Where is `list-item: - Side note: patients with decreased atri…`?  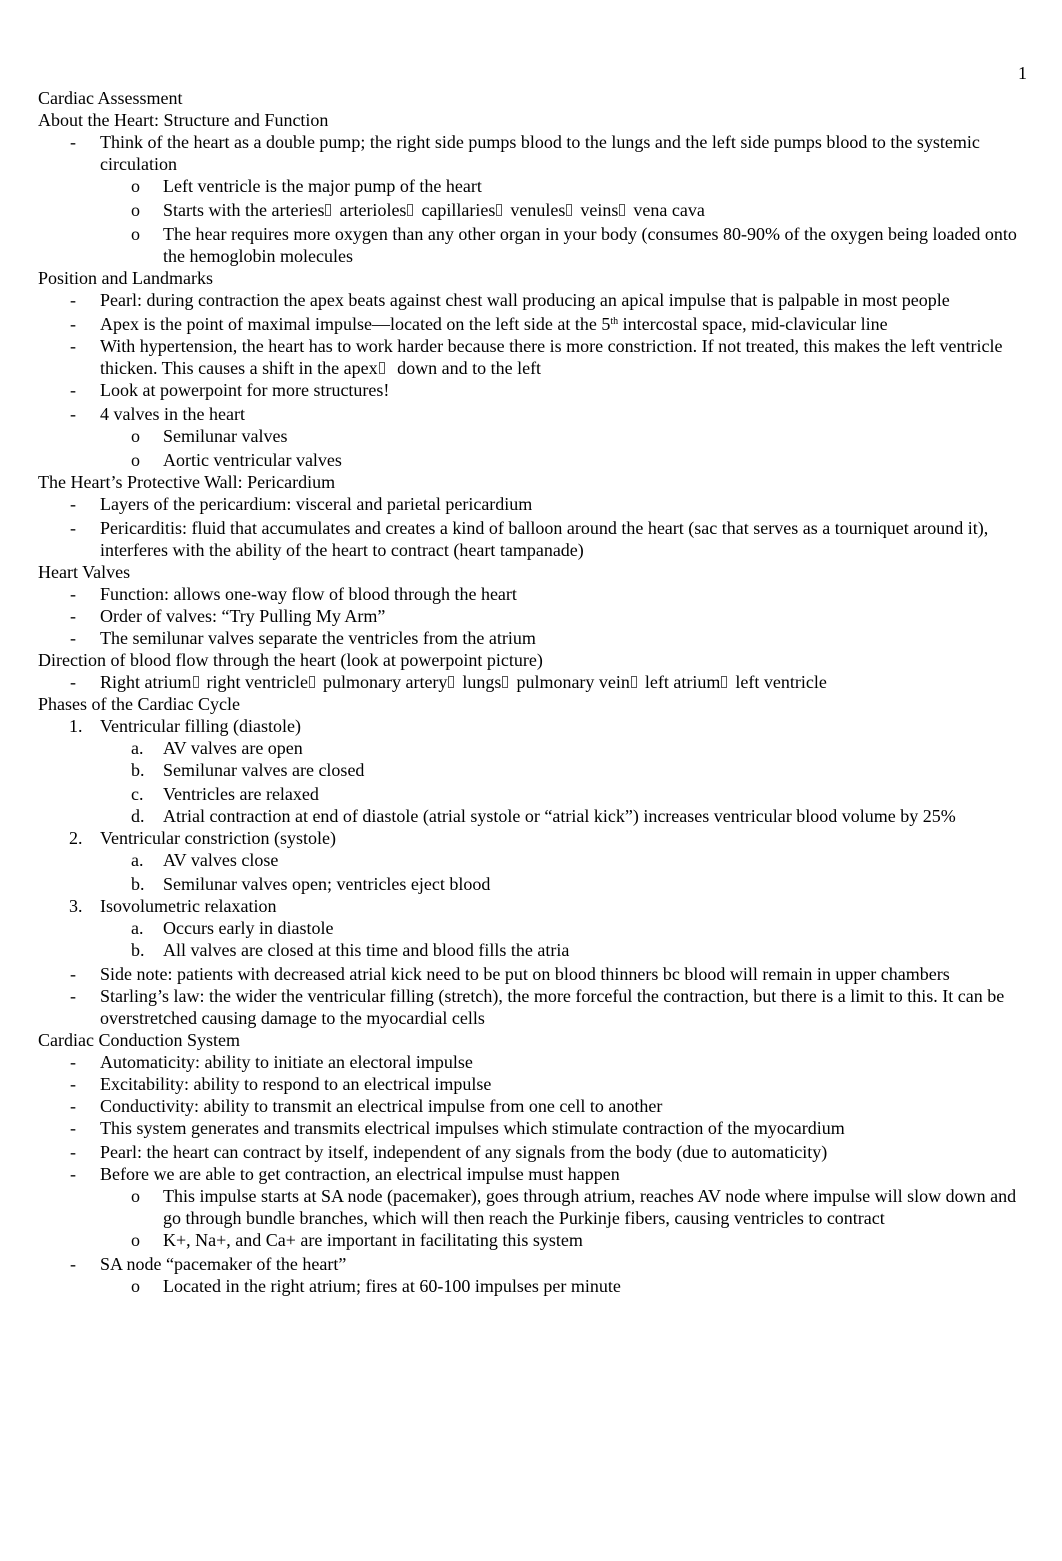 list-item: - Side note: patients with decreased atri… is located at coordinates (510, 974).